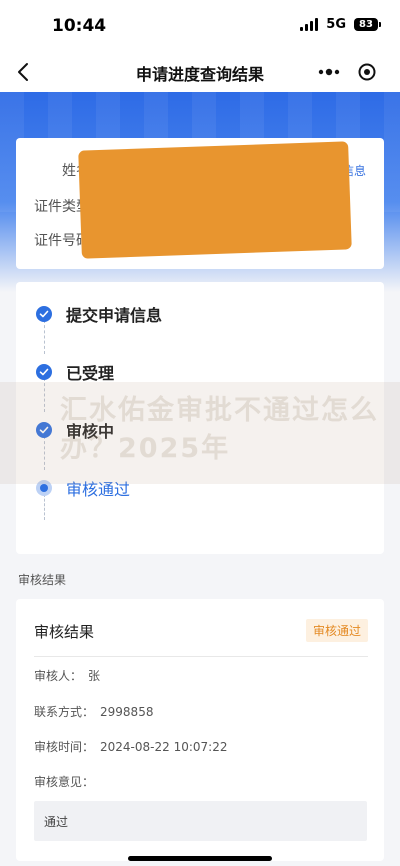 The height and width of the screenshot is (866, 400). I want to click on mini-program-capsule, so click(348, 72).